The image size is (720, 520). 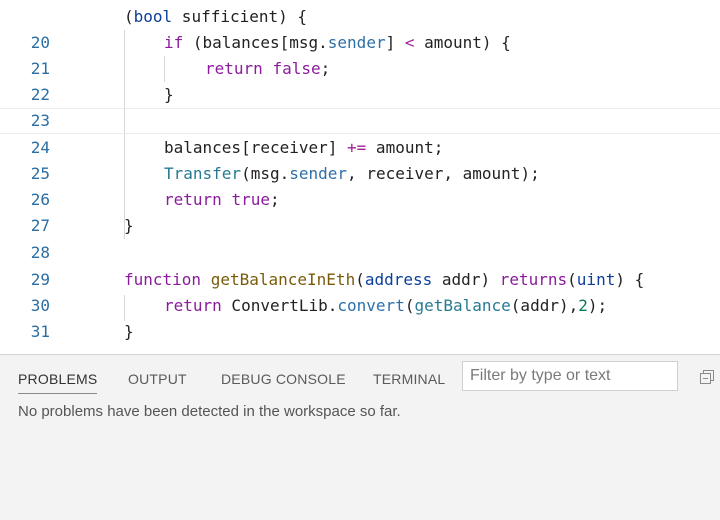 What do you see at coordinates (283, 379) in the screenshot?
I see `tab-debug-console: DEBUG CONSOLE` at bounding box center [283, 379].